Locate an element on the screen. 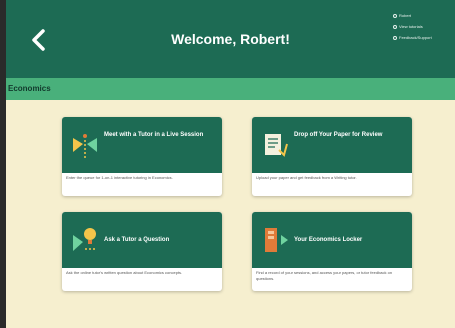 This screenshot has width=455, height=328. menu-item-label: Feedback/Support is located at coordinates (415, 37).